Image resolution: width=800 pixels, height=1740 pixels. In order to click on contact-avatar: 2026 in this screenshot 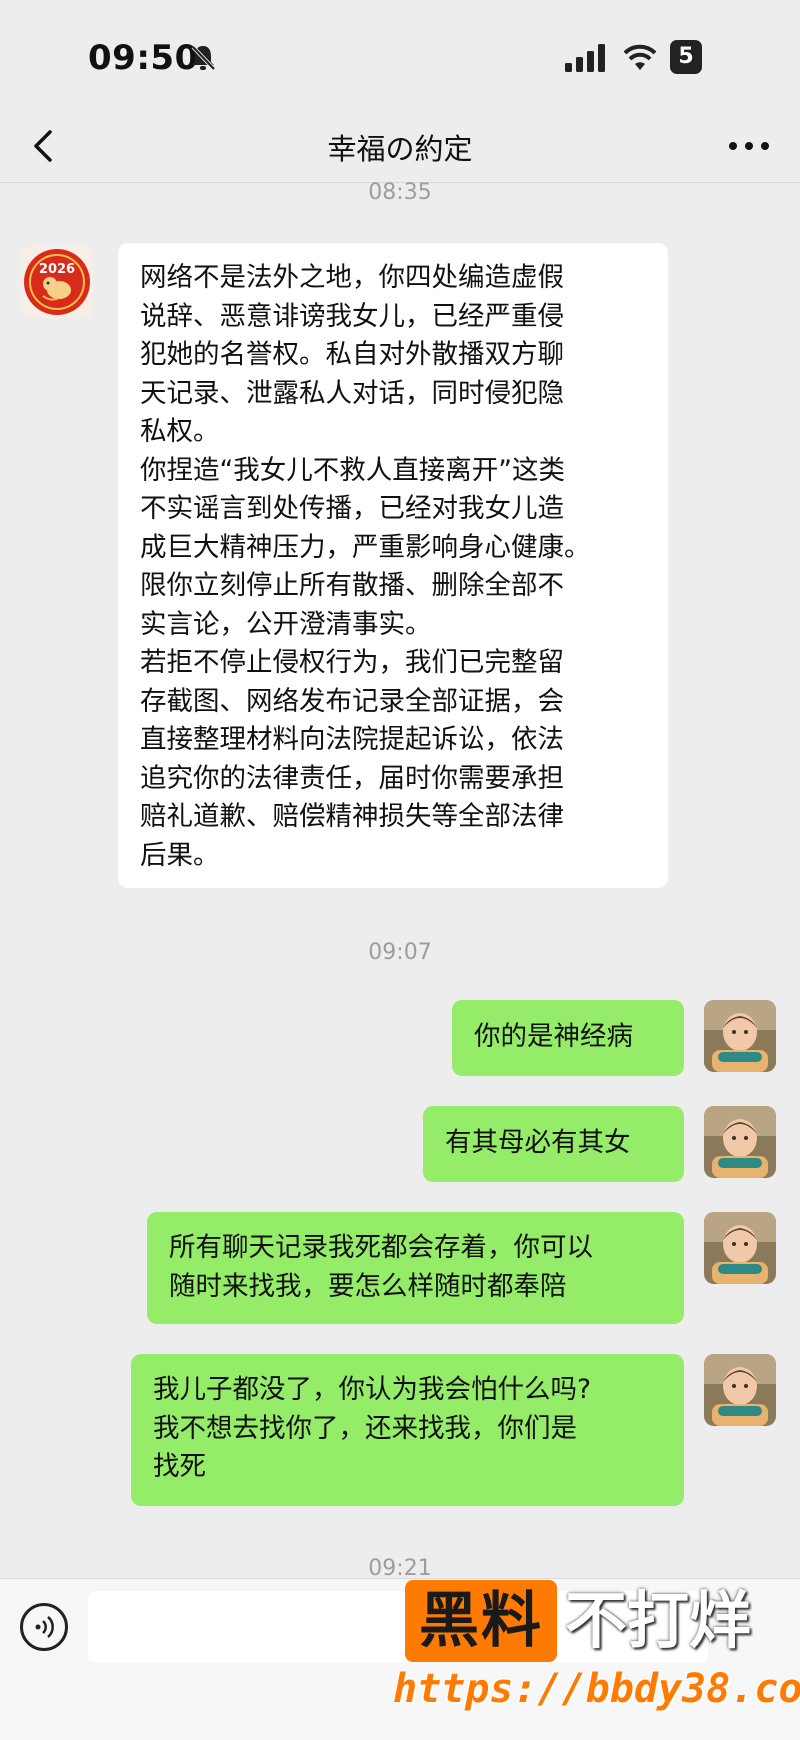, I will do `click(57, 282)`.